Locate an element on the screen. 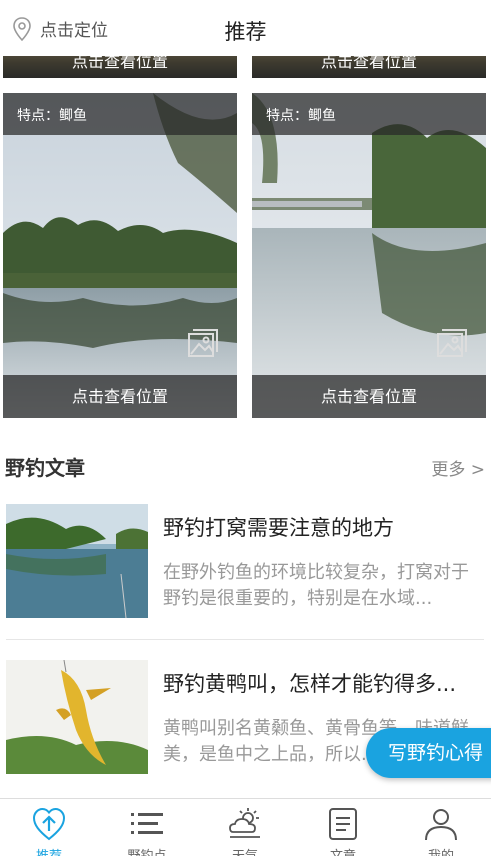 This screenshot has width=491, height=856. nav-item-spots: 野钓点 is located at coordinates (147, 827).